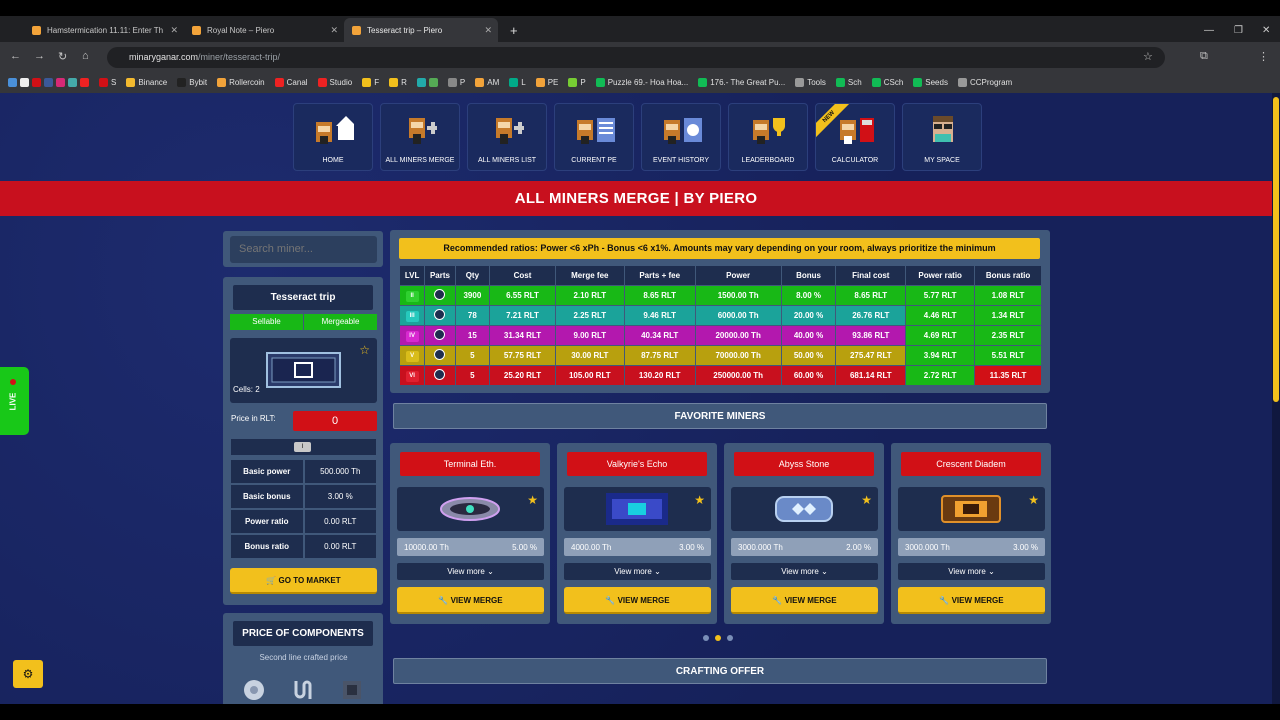  Describe the element at coordinates (62, 56) in the screenshot. I see `reload-icon: ↻` at that location.